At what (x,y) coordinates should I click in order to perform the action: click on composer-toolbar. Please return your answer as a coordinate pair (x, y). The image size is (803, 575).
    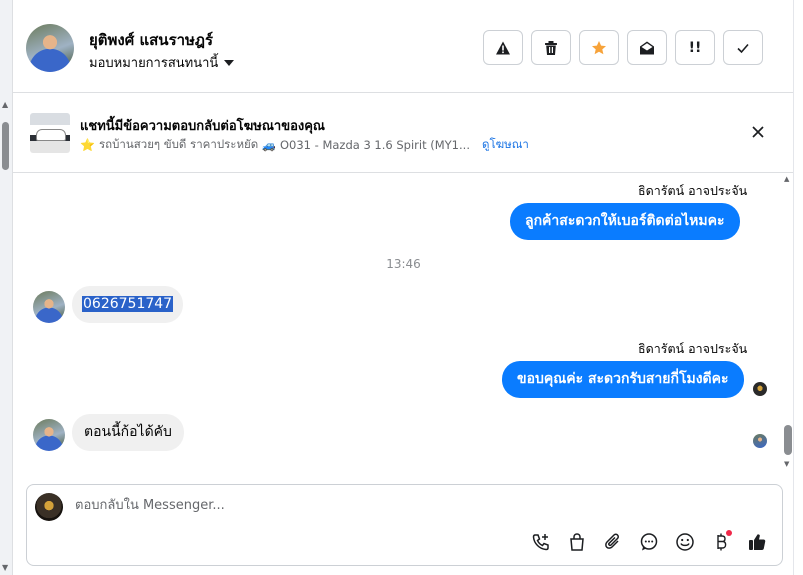
    Looking at the image, I should click on (649, 542).